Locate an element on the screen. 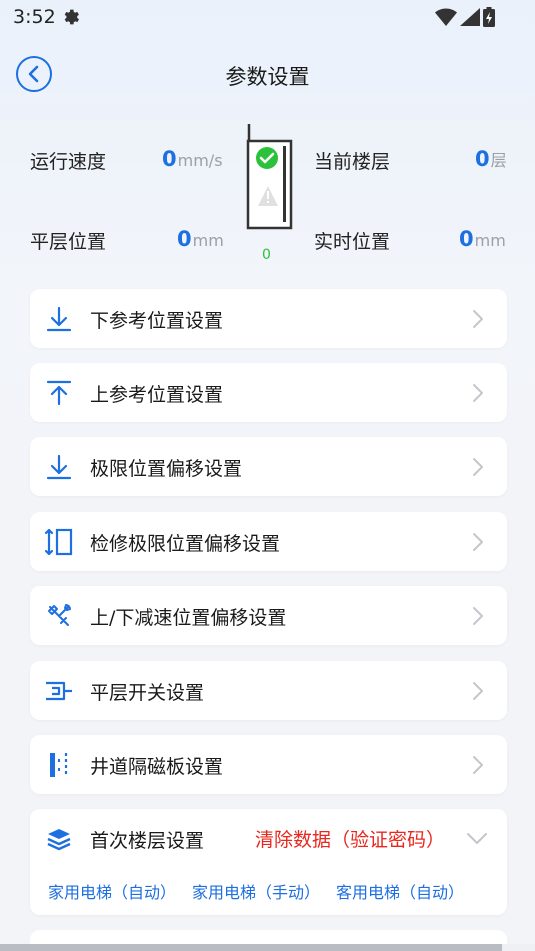  layers-icon is located at coordinates (59, 839).